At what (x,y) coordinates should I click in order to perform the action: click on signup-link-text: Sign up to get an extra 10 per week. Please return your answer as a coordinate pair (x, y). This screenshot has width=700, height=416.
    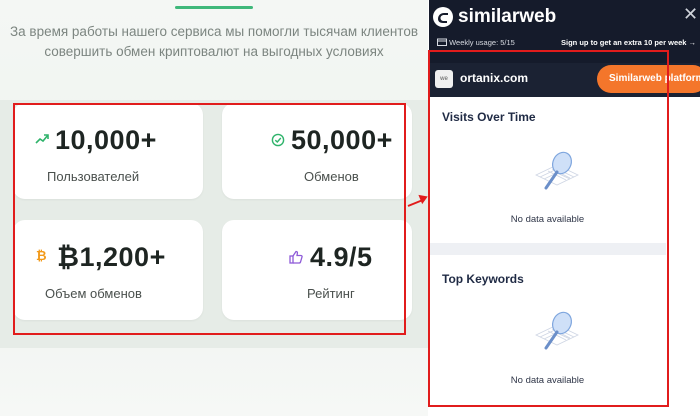
    Looking at the image, I should click on (624, 42).